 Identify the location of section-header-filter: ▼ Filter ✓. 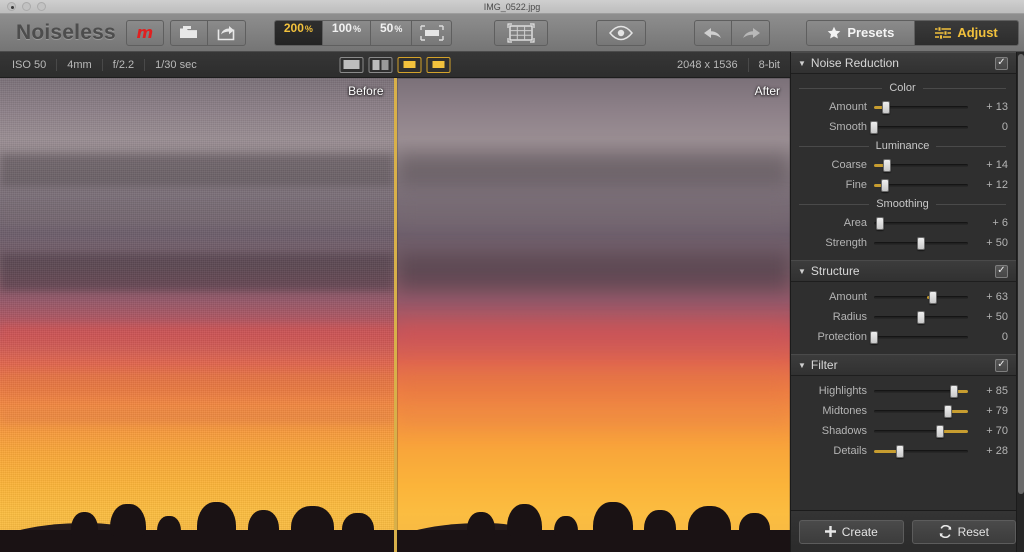
(903, 365).